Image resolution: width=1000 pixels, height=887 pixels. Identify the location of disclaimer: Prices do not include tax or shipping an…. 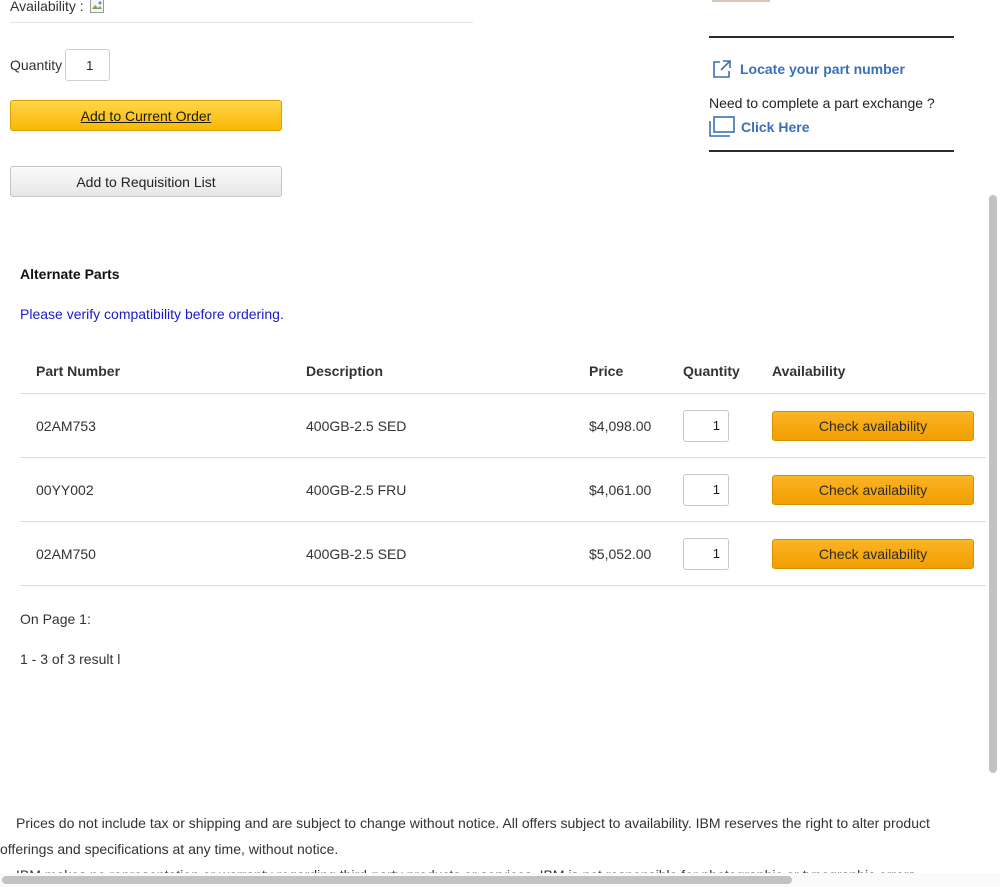
(492, 843).